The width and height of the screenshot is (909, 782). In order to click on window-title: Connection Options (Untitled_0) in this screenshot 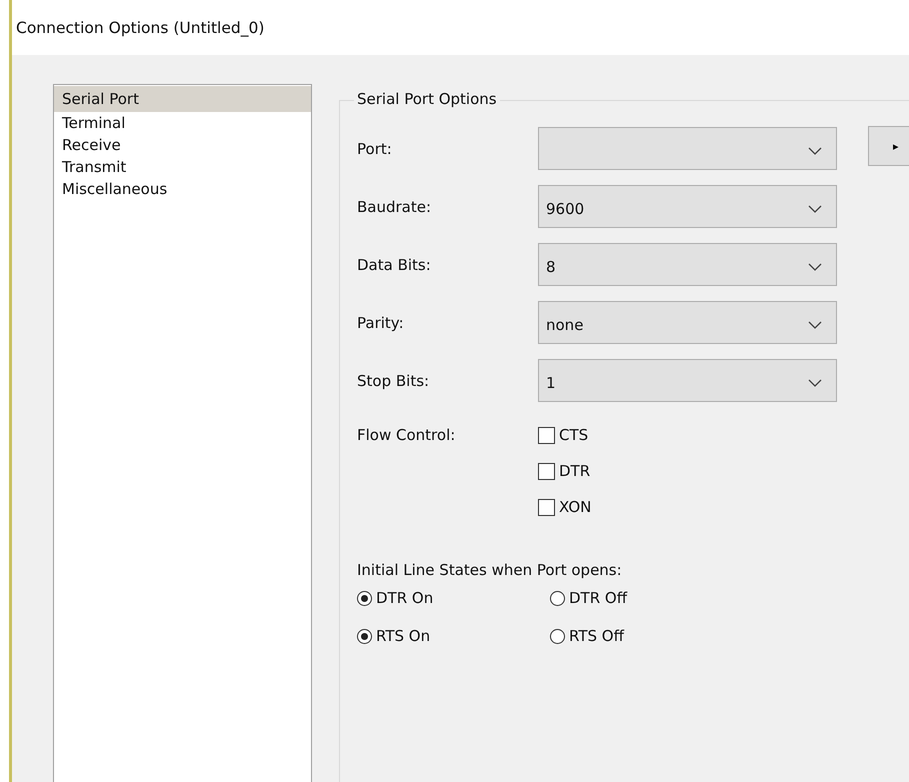, I will do `click(140, 27)`.